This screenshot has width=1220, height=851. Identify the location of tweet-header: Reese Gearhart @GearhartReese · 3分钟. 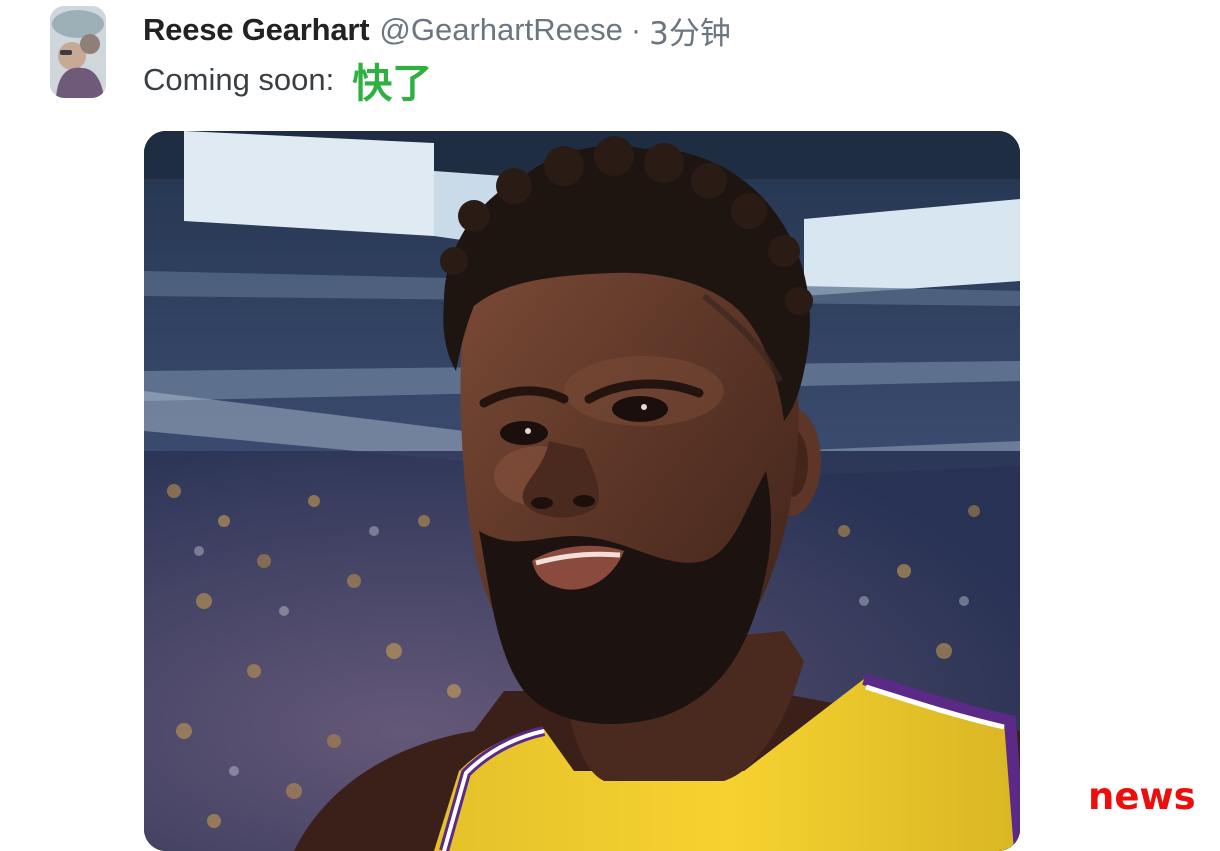
(437, 30).